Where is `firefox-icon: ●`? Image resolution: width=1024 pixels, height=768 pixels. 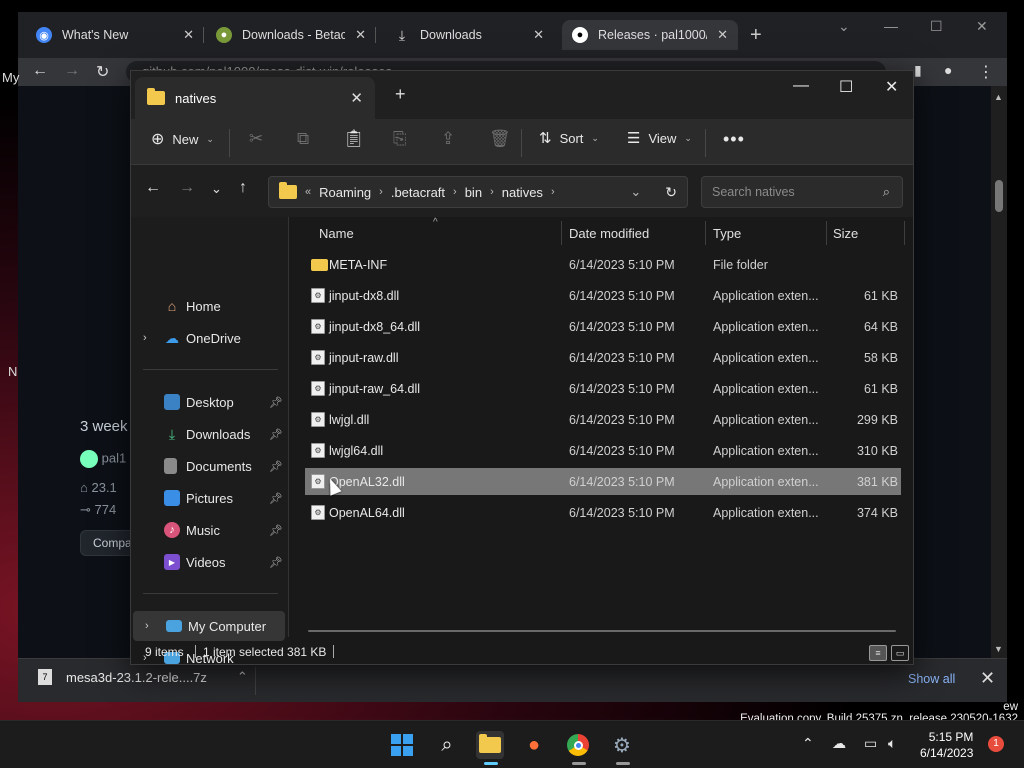 firefox-icon: ● is located at coordinates (534, 745).